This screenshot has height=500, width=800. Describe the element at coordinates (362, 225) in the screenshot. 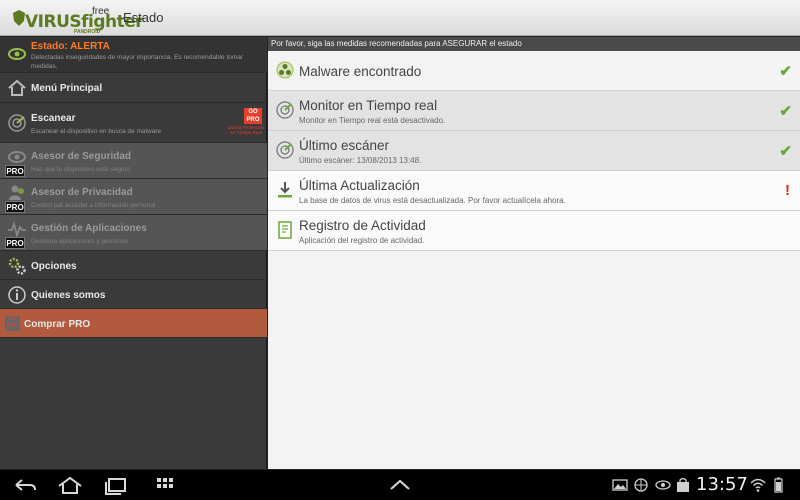

I see `status-title: Registro de Actividad` at that location.